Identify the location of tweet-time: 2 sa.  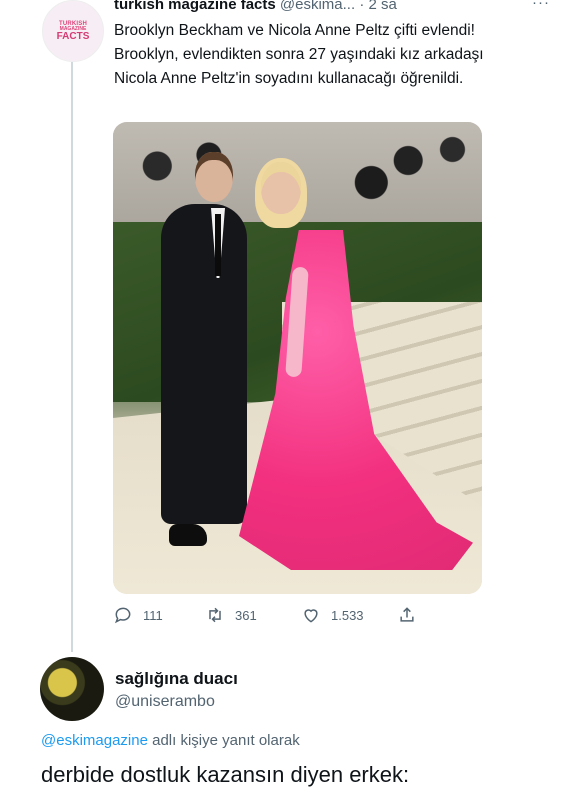
(382, 6).